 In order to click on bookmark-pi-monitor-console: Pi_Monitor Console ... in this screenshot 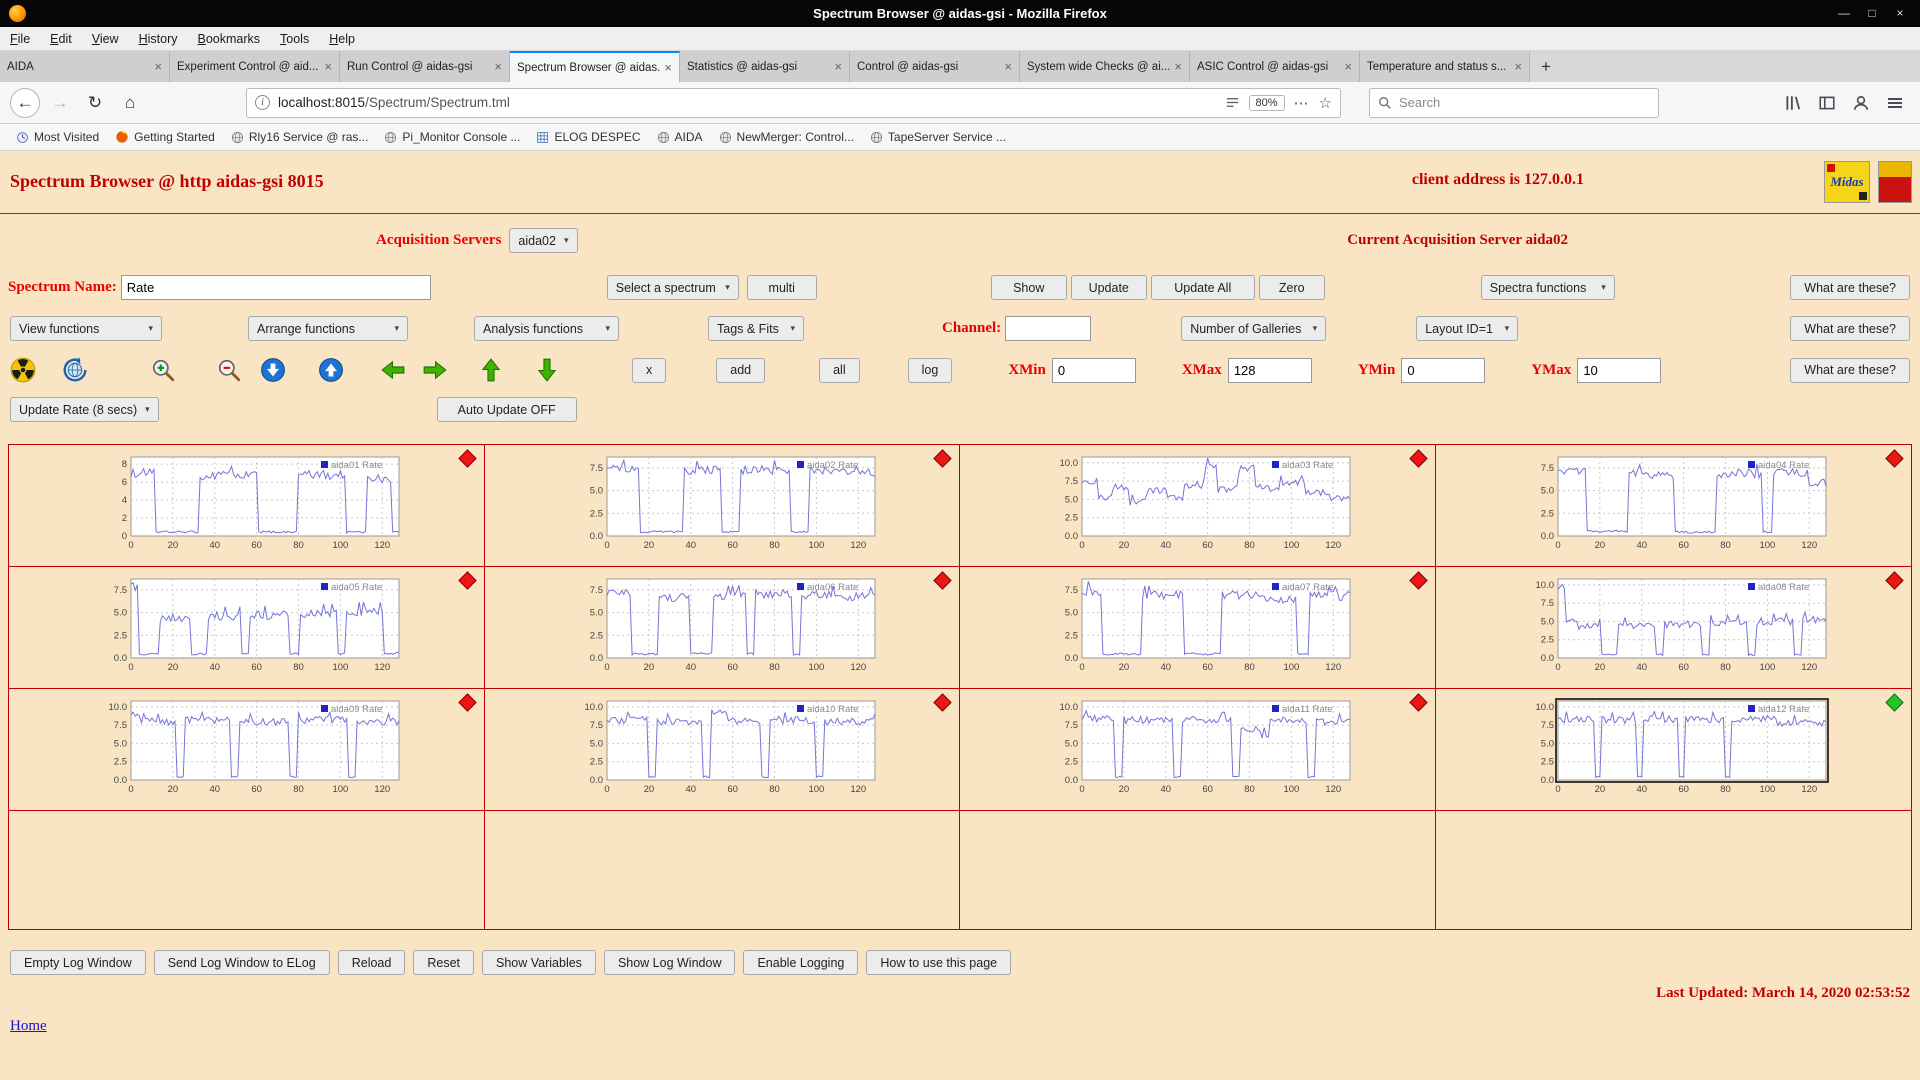, I will do `click(452, 137)`.